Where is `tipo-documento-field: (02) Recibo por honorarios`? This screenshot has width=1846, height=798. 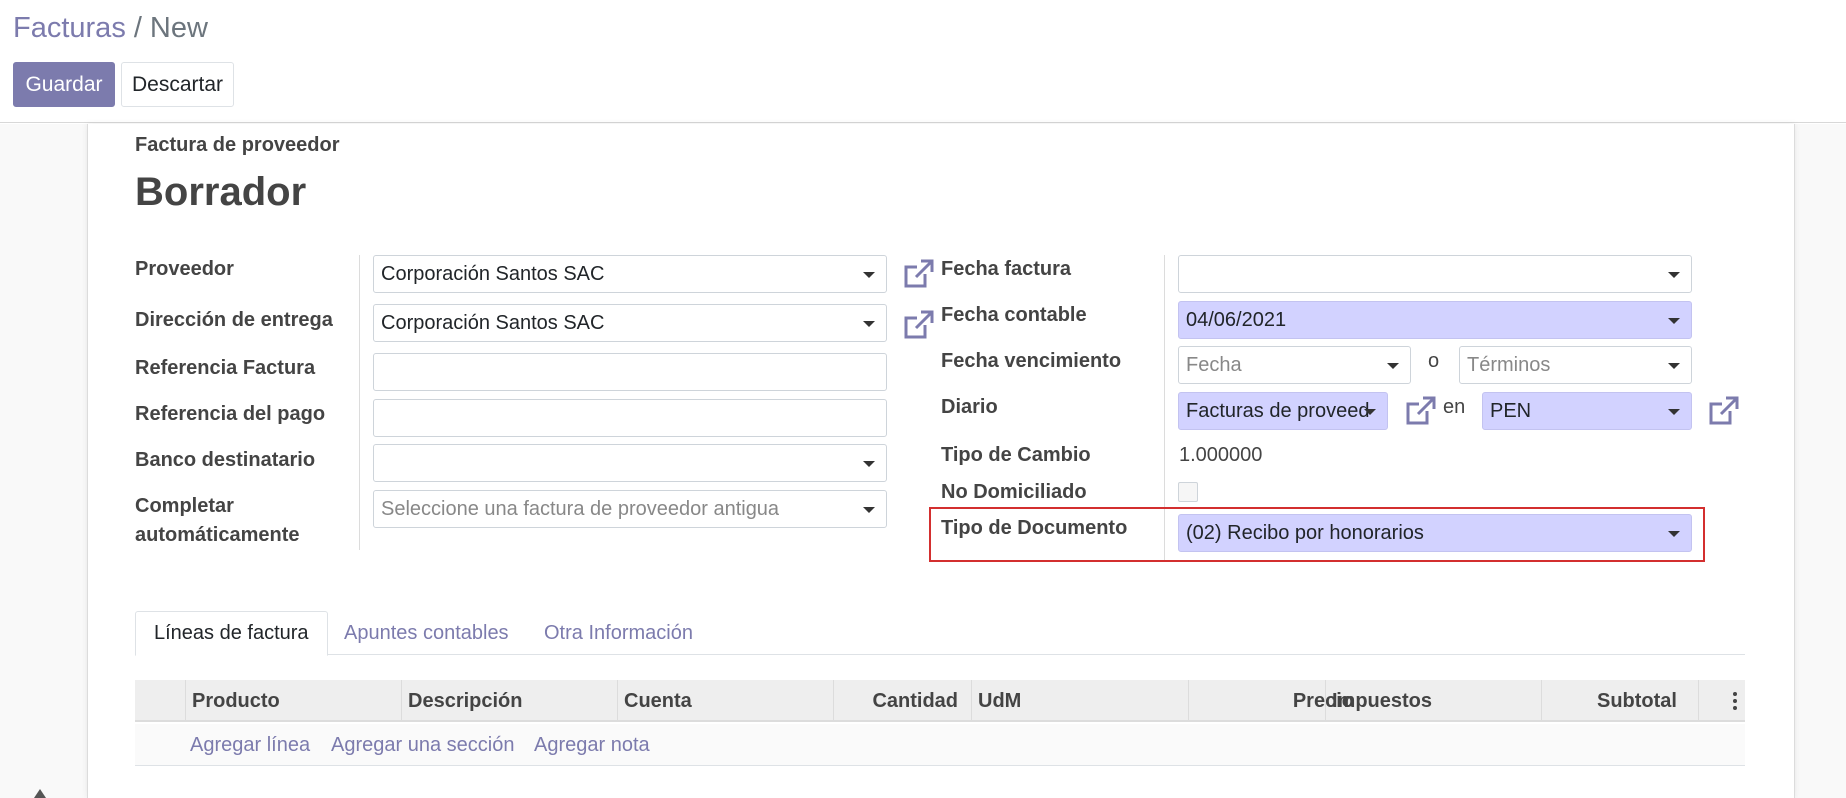 tipo-documento-field: (02) Recibo por honorarios is located at coordinates (1435, 533).